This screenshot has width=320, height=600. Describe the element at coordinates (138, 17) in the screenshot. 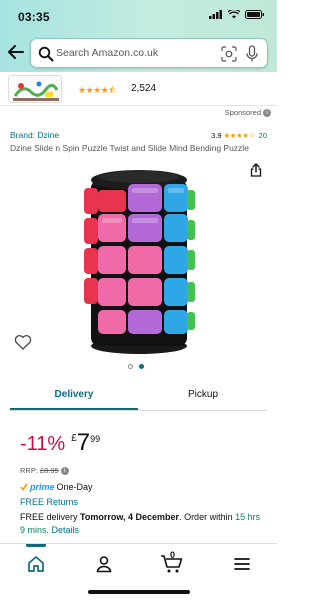

I see `status-bar: 03:35` at that location.